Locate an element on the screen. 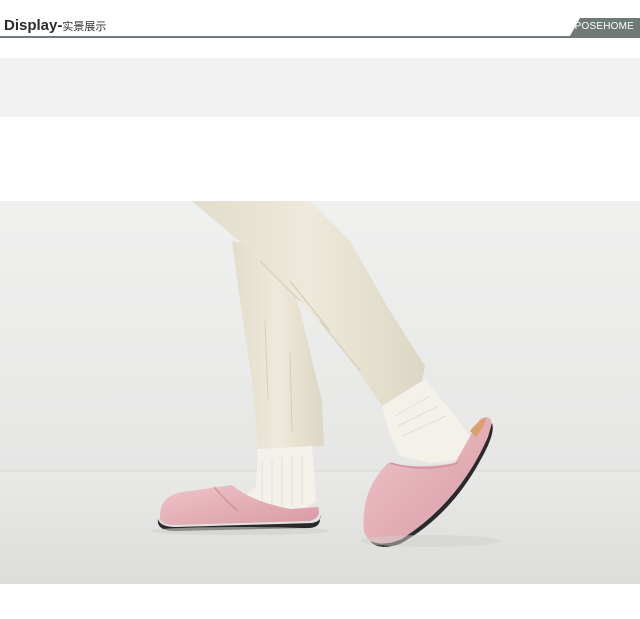 This screenshot has width=640, height=619. brand-label: POSEHOME is located at coordinates (604, 26).